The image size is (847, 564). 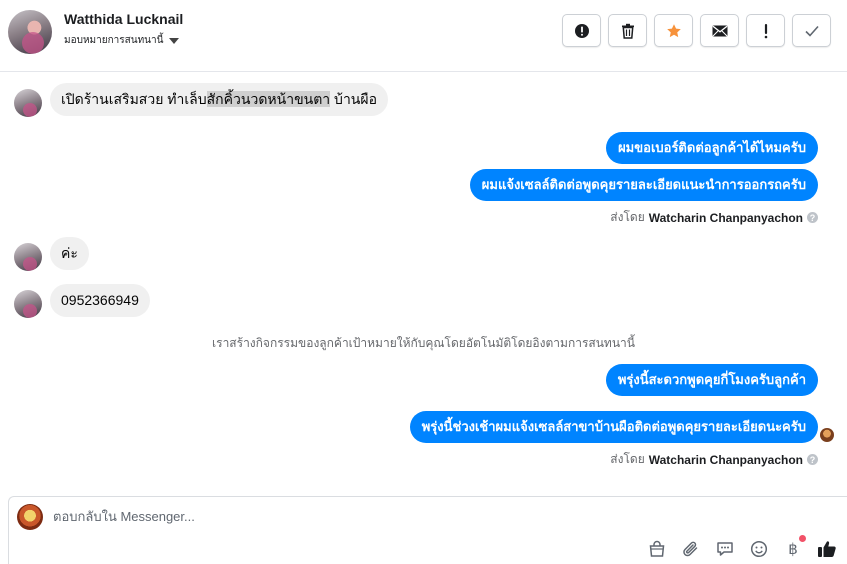 What do you see at coordinates (268, 99) in the screenshot?
I see `highlighted-text: สักคิ้วนวดหน้าขนตา` at bounding box center [268, 99].